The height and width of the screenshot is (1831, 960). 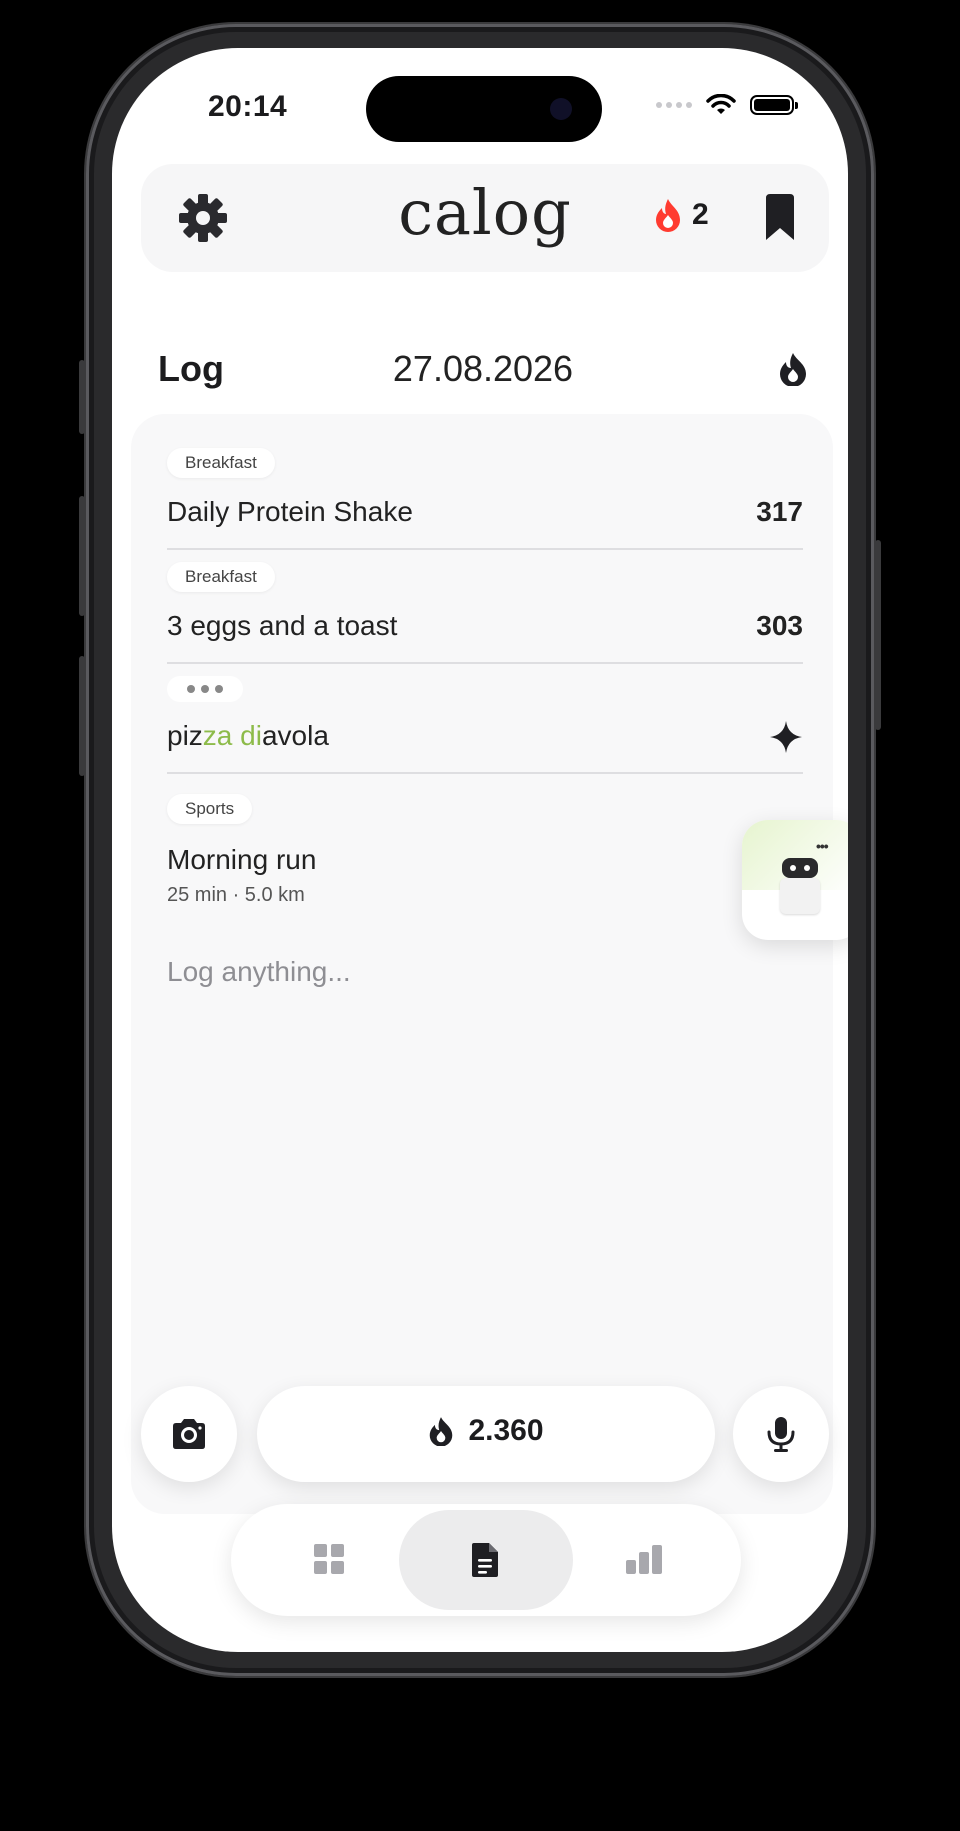 What do you see at coordinates (485, 212) in the screenshot?
I see `app-logo: calog` at bounding box center [485, 212].